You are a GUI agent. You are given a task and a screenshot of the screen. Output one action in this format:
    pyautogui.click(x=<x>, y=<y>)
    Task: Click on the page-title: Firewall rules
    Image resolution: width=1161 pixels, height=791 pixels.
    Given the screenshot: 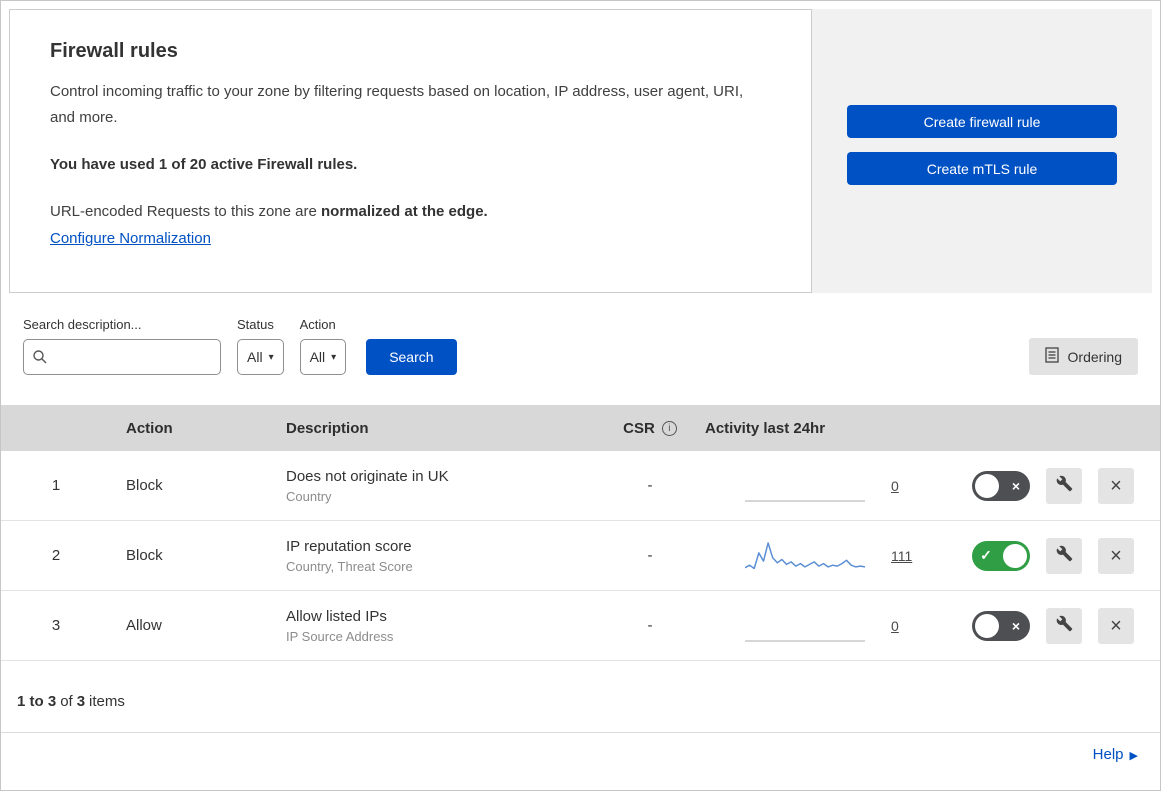 What is the action you would take?
    pyautogui.click(x=114, y=51)
    